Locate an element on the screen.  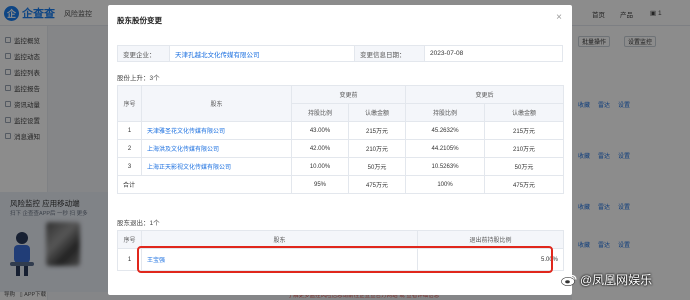
after-group-header: 变更后 is located at coordinates (485, 94).